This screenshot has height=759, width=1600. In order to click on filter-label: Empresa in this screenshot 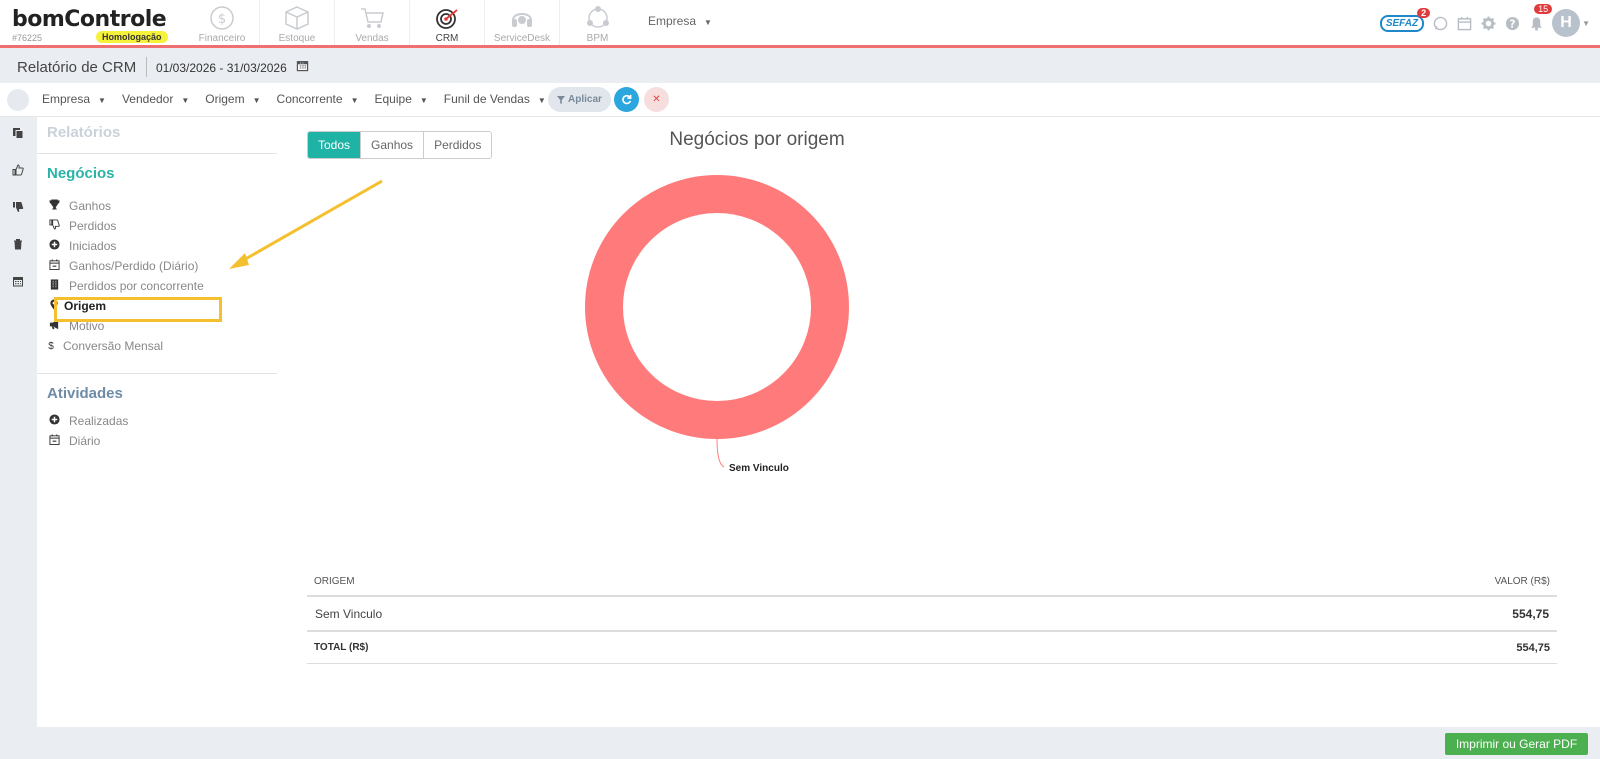, I will do `click(66, 99)`.